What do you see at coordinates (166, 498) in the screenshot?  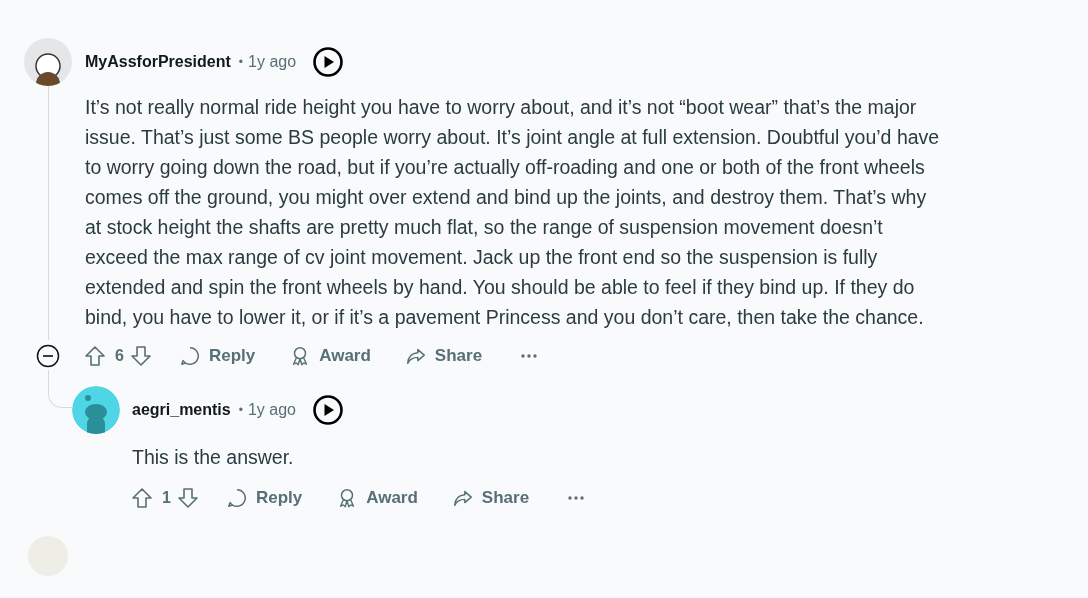 I see `vote-count: 1` at bounding box center [166, 498].